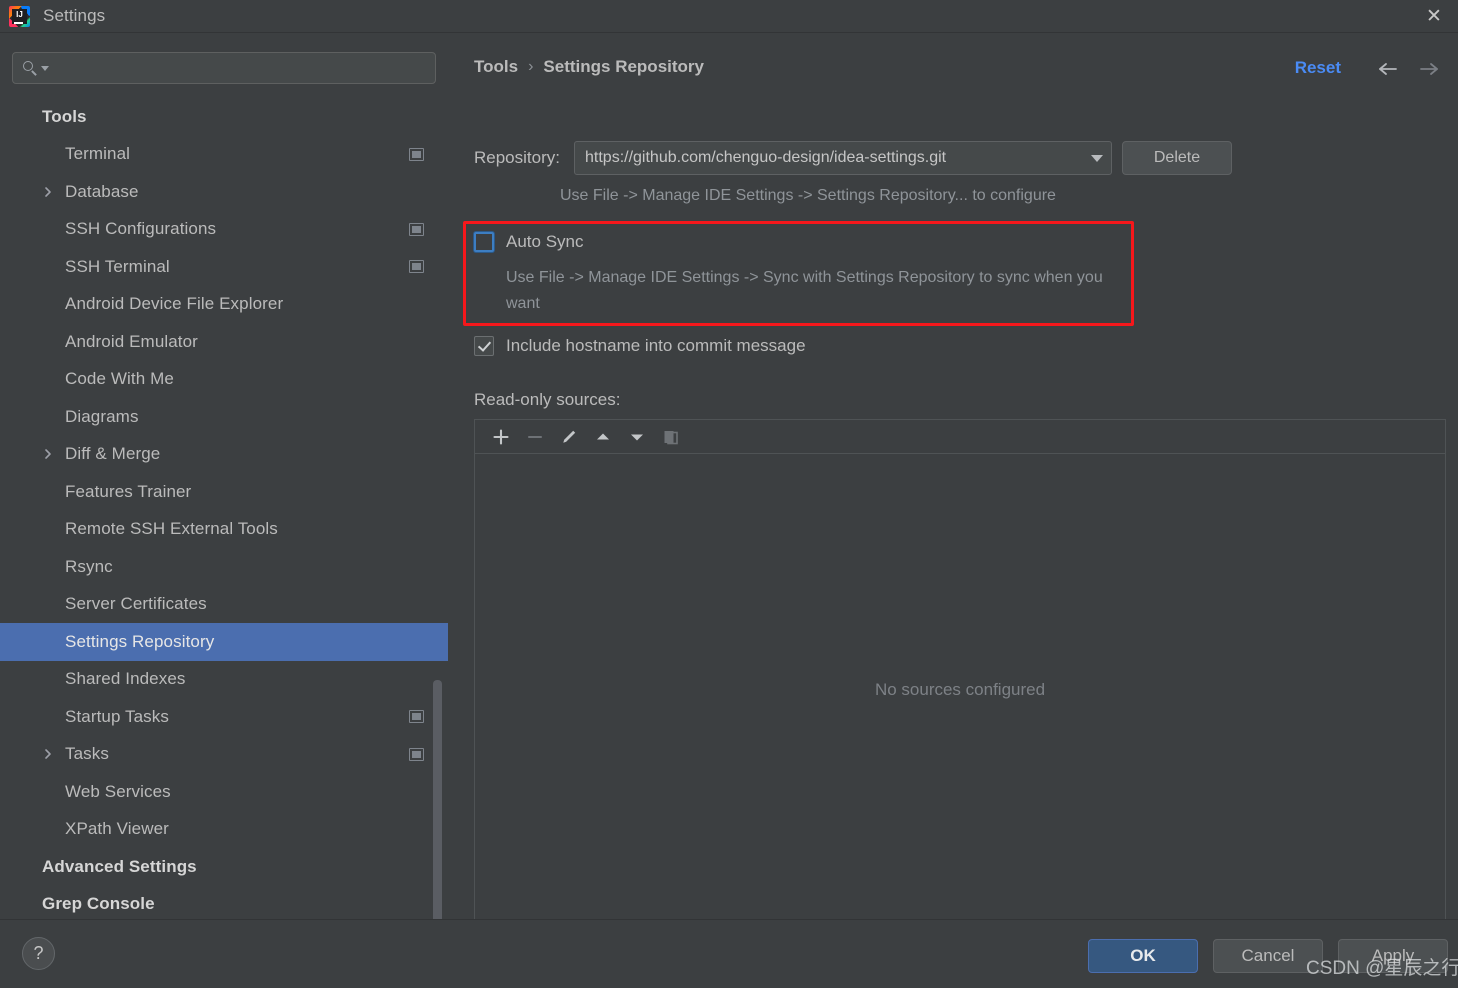 This screenshot has height=988, width=1458. I want to click on sidebar-item-features-trainer: Features Trainer, so click(224, 492).